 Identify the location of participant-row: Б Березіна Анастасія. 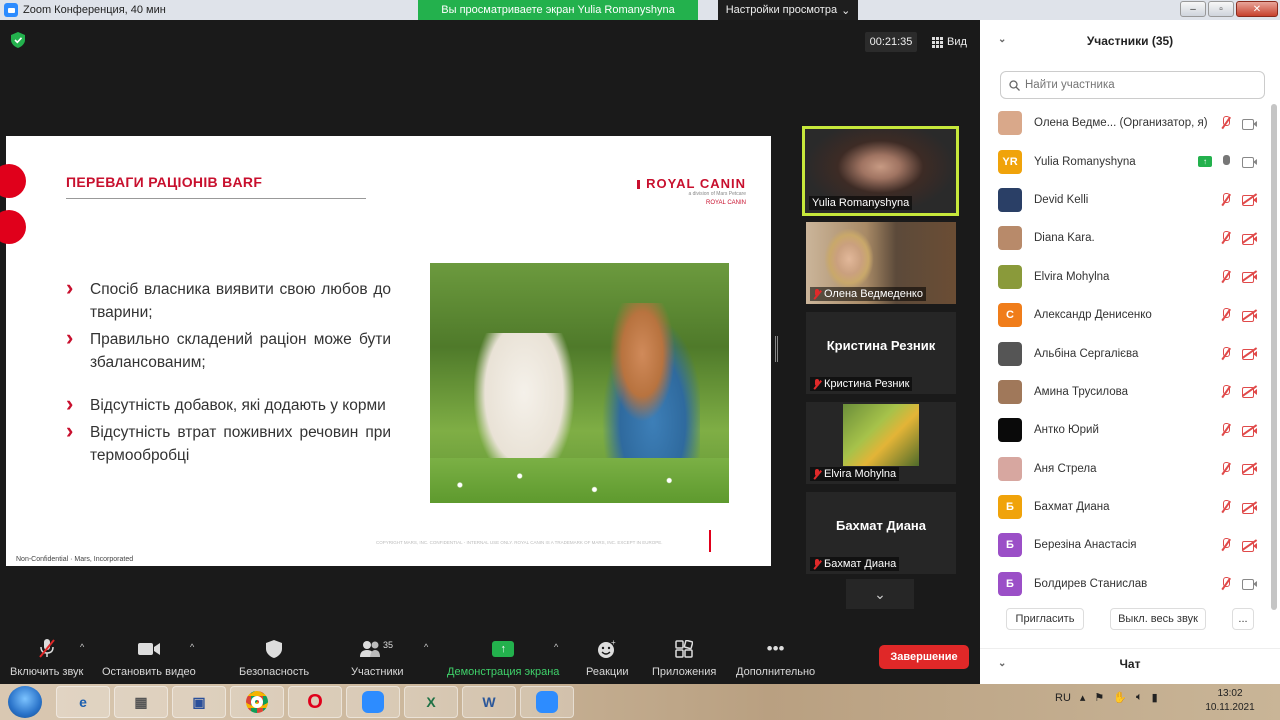
(1126, 545).